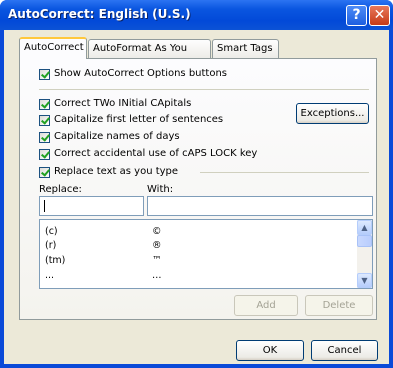 The height and width of the screenshot is (368, 393). I want to click on capitalize-first-letter-checkbox, so click(44, 120).